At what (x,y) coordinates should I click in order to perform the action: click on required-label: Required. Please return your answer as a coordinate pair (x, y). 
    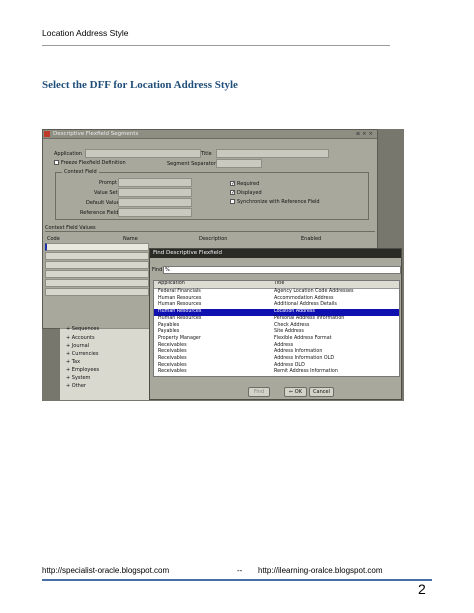
    Looking at the image, I should click on (248, 184).